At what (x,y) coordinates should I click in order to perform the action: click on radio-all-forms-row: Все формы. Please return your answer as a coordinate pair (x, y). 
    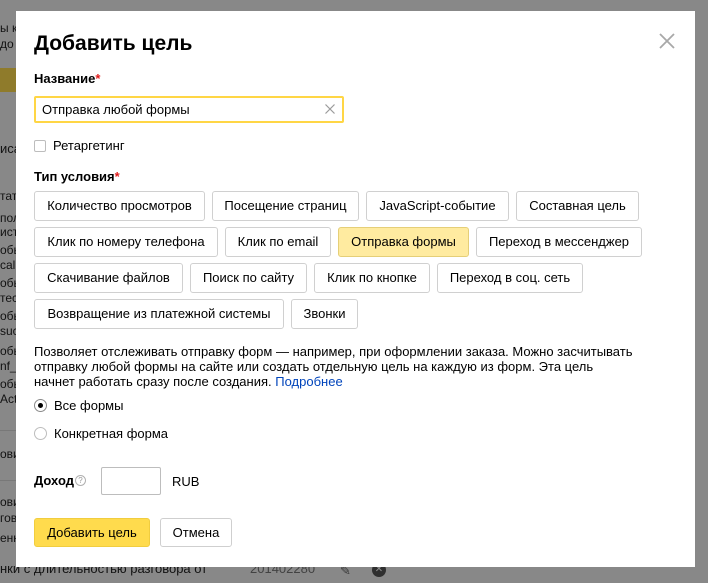
    Looking at the image, I should click on (78, 405).